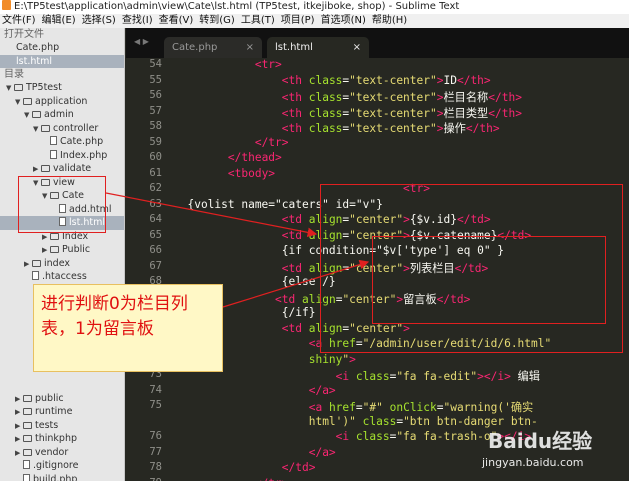 This screenshot has width=629, height=481. Describe the element at coordinates (176, 20) in the screenshot. I see `menu-item: 查看(V)` at that location.